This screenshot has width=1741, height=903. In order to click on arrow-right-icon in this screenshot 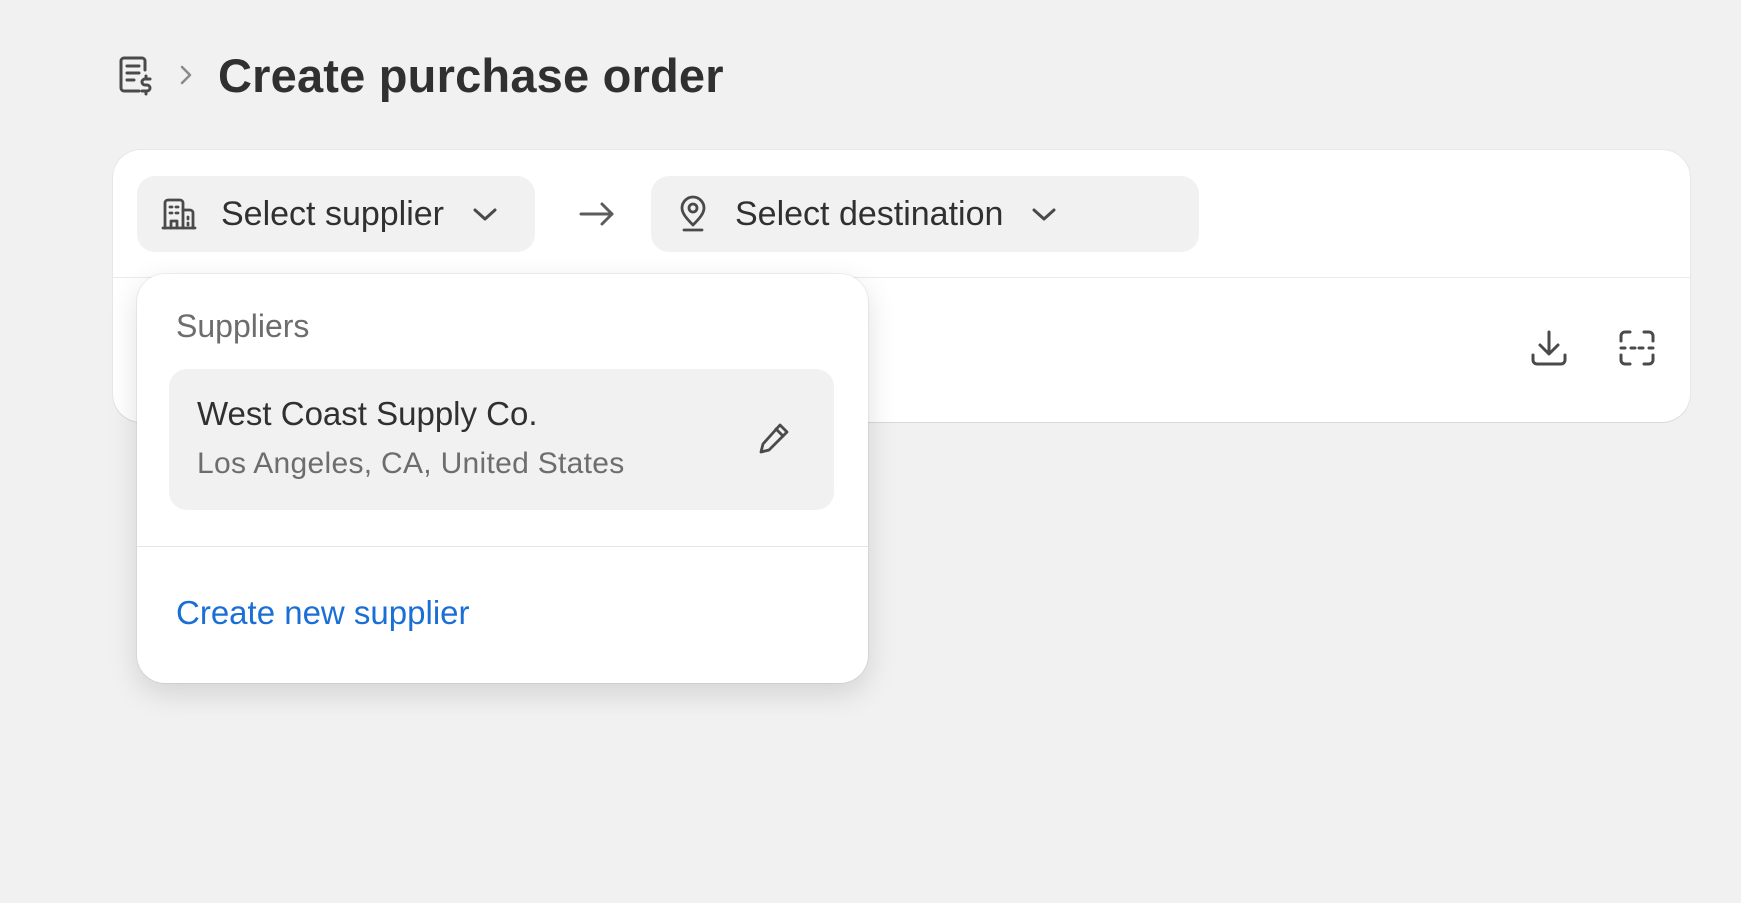, I will do `click(597, 214)`.